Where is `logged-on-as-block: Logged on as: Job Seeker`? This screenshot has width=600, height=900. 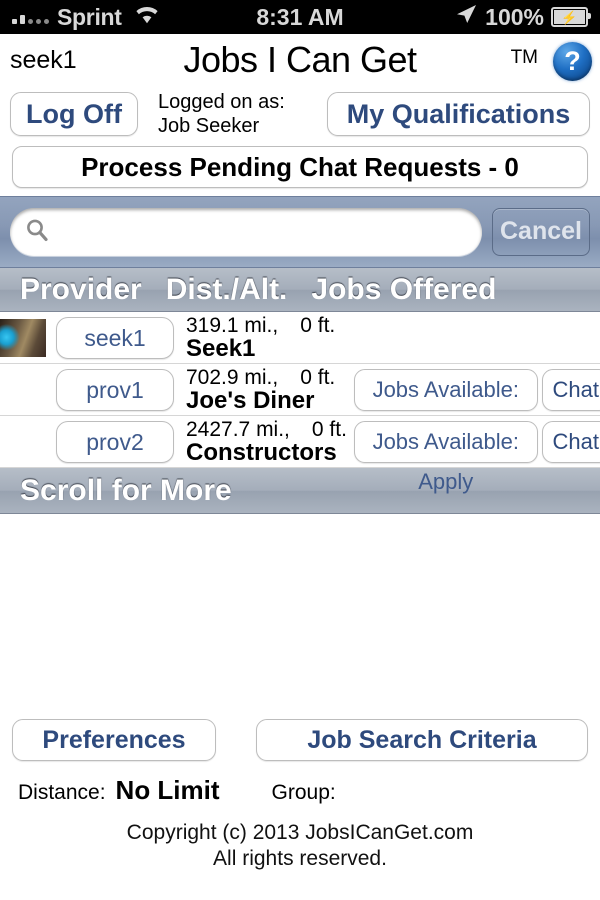
logged-on-as-block: Logged on as: Job Seeker is located at coordinates (215, 114).